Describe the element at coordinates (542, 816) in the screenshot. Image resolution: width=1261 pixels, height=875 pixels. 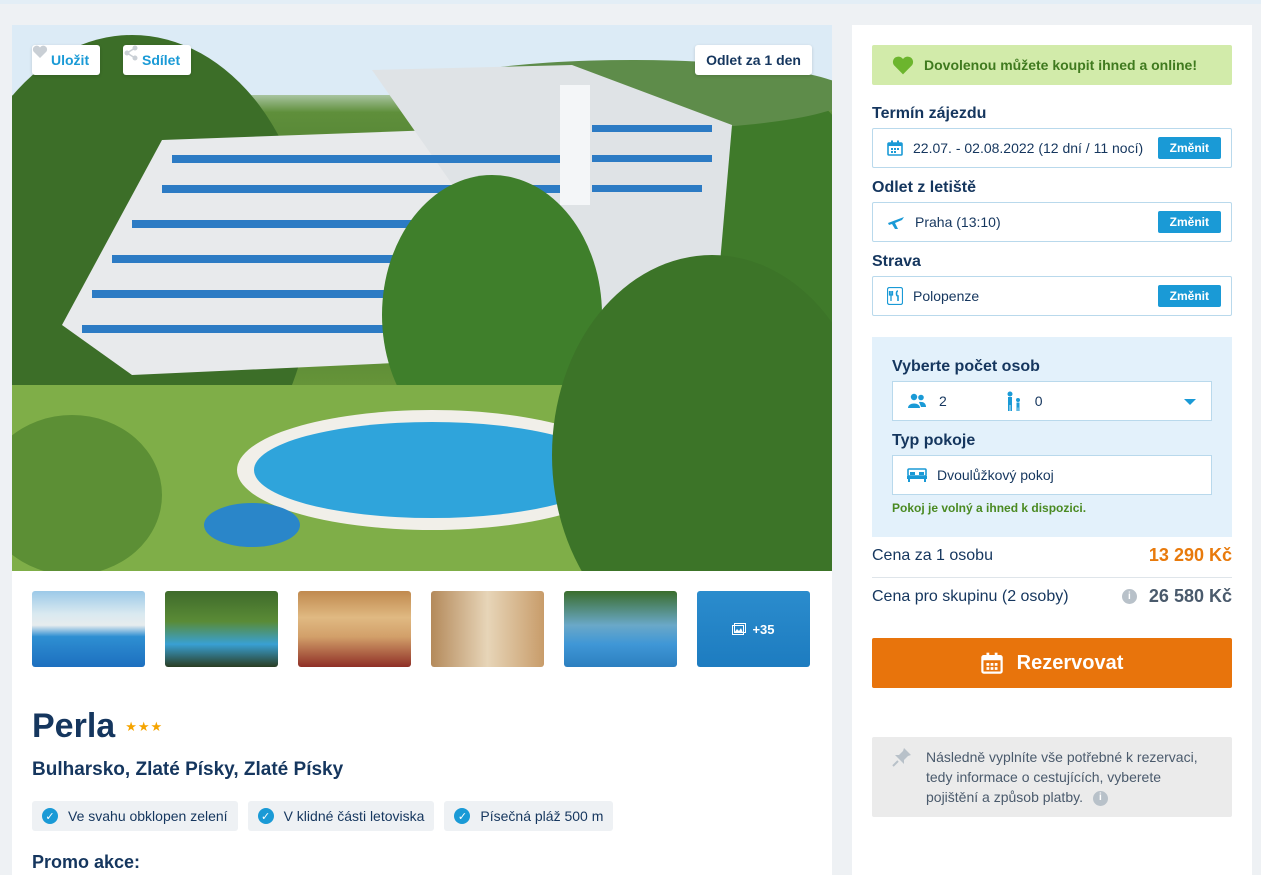
I see `hotel-tag-label: Písečná pláž 500 m` at that location.